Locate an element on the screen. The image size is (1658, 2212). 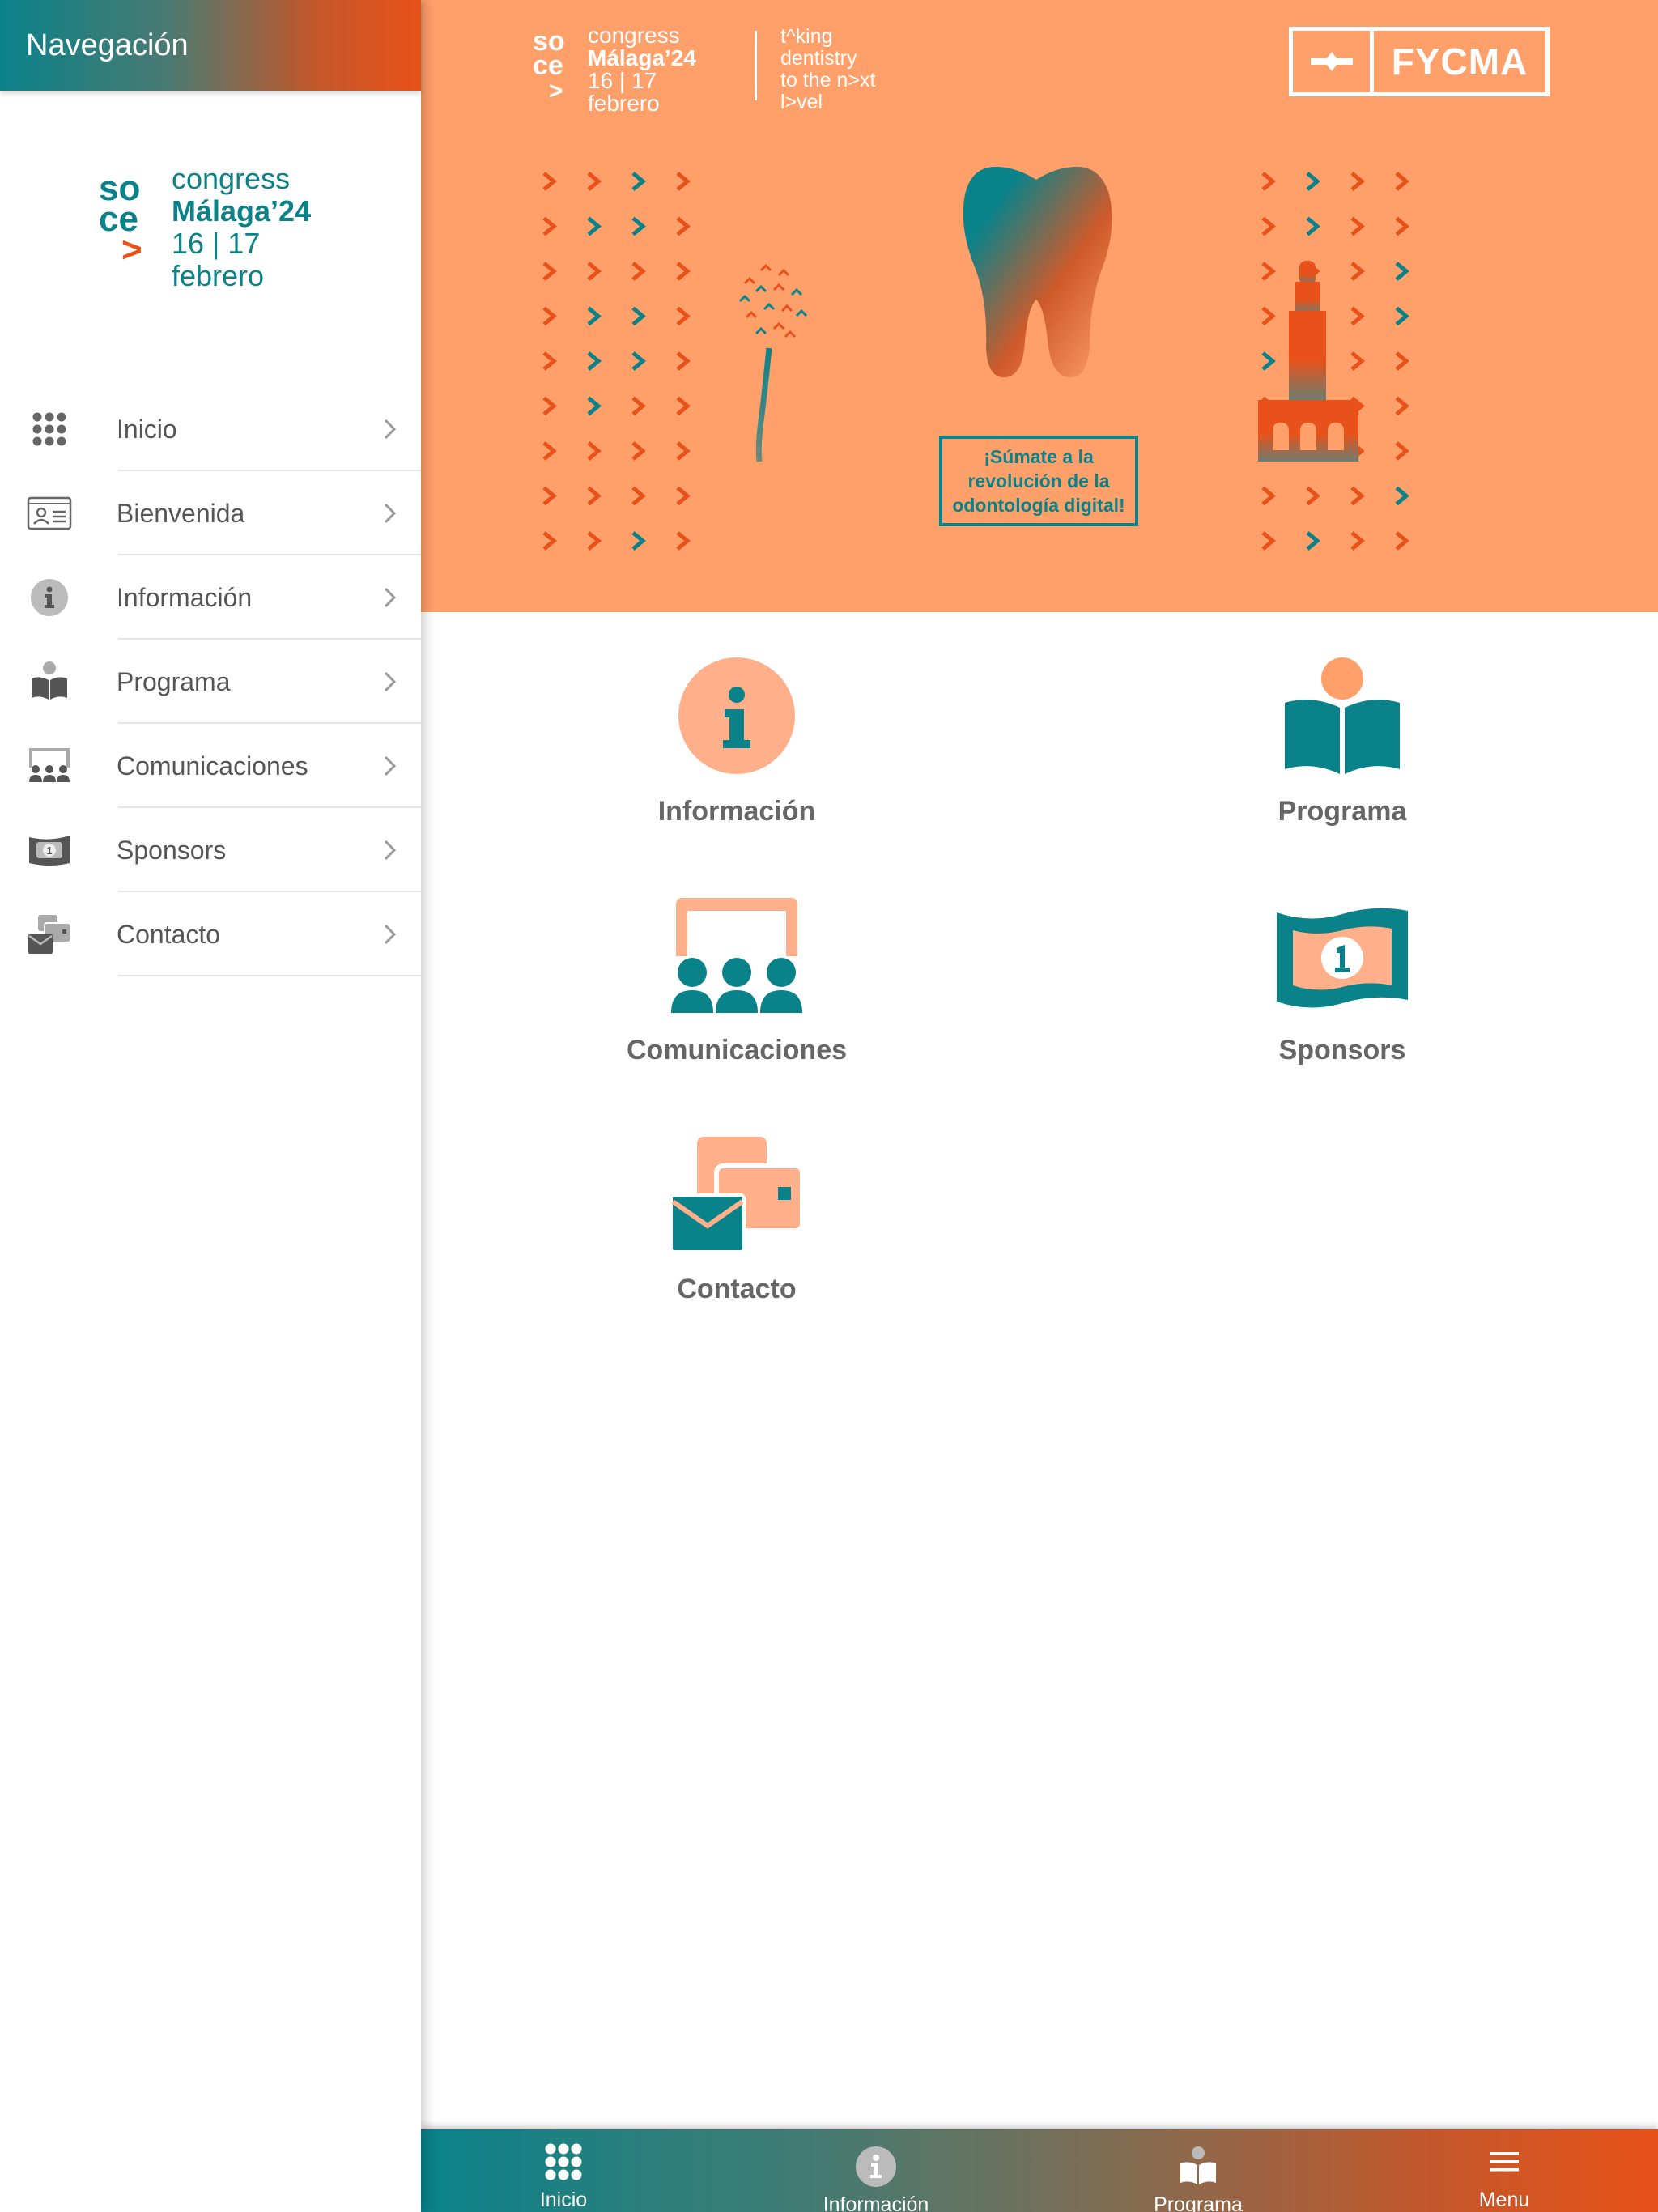
sidebar-item-label: Comunicaciones is located at coordinates (212, 766).